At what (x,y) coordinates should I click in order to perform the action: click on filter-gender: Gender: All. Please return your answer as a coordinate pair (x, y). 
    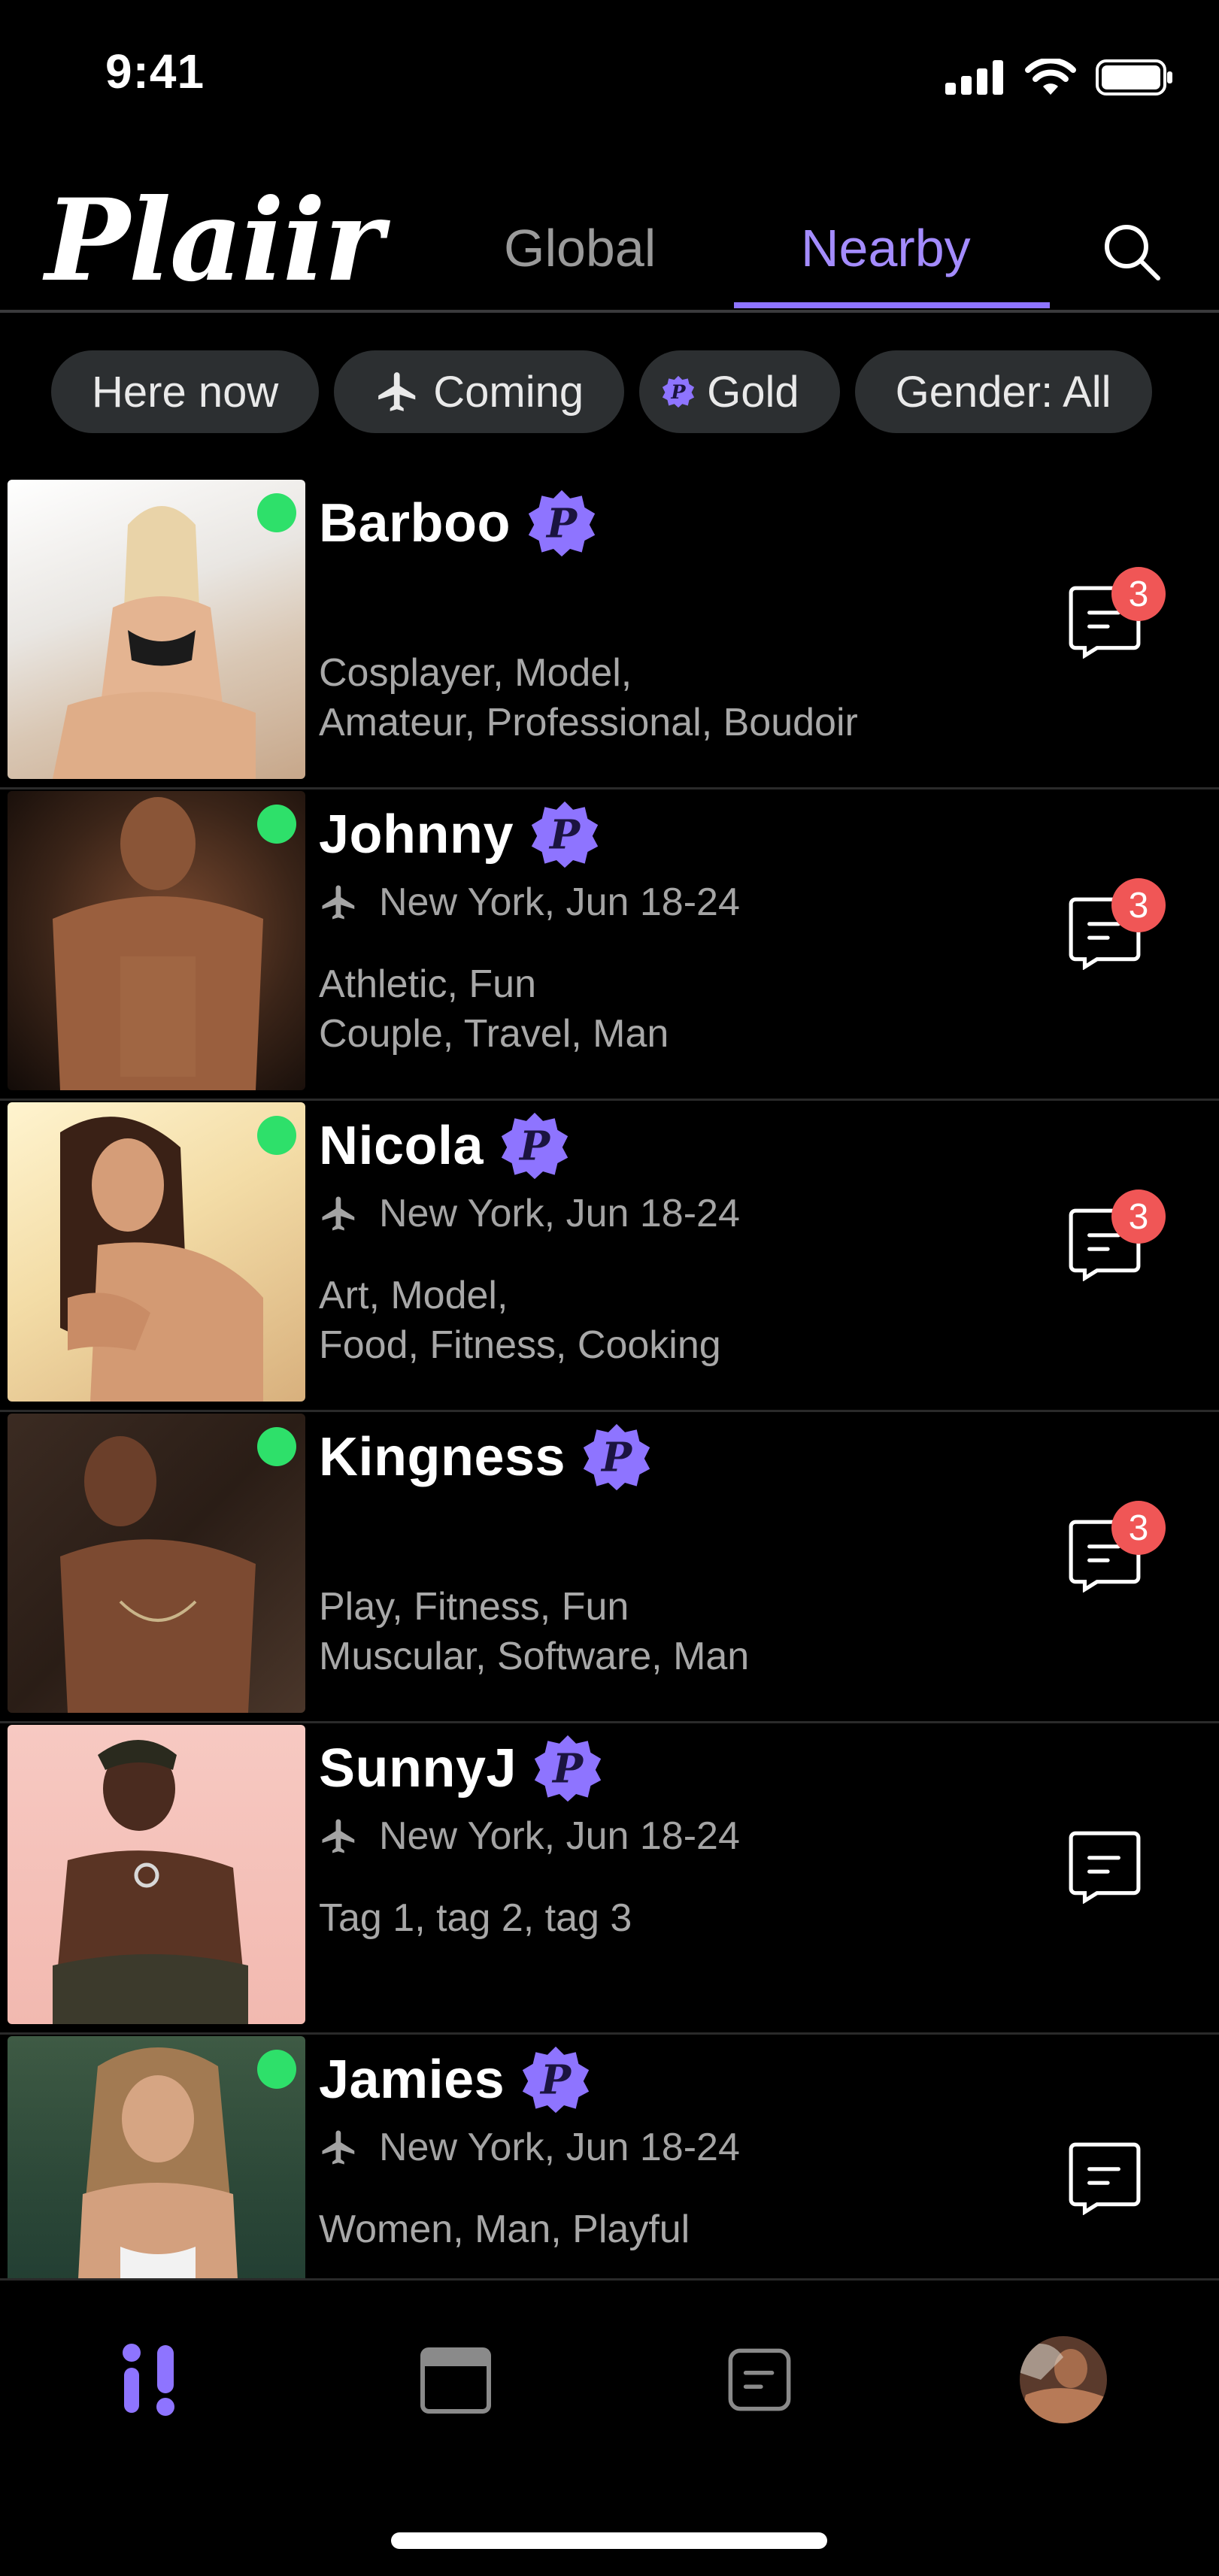
    Looking at the image, I should click on (1003, 391).